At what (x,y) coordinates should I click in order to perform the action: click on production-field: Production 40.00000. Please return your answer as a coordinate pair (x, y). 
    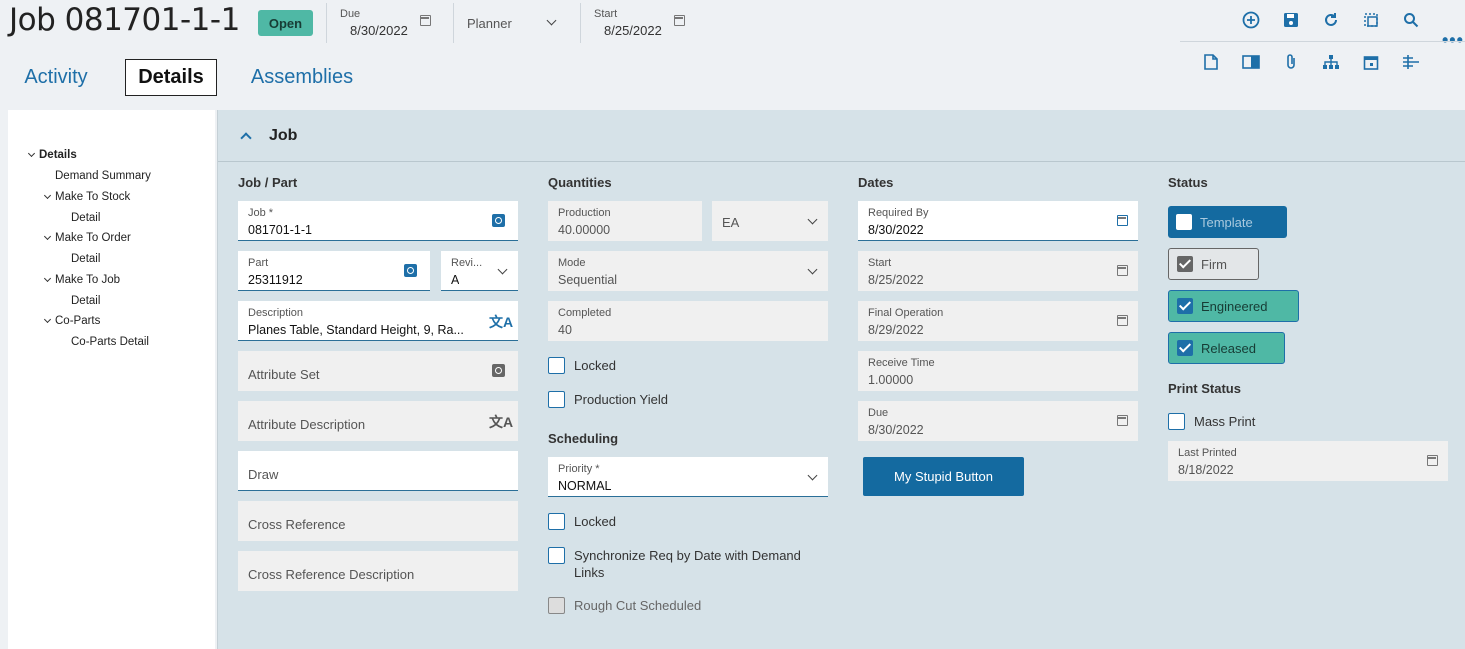
    Looking at the image, I should click on (625, 221).